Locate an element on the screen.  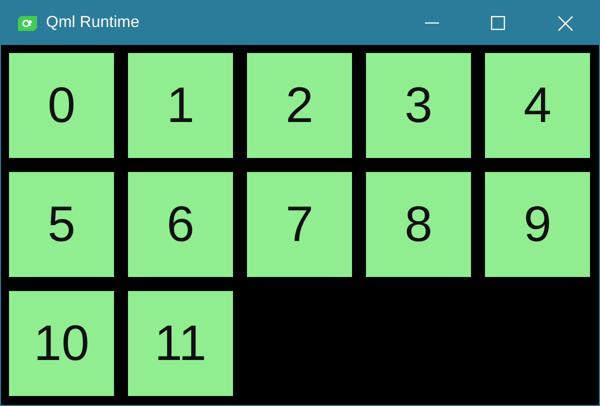
window-title: Qml Runtime is located at coordinates (93, 23).